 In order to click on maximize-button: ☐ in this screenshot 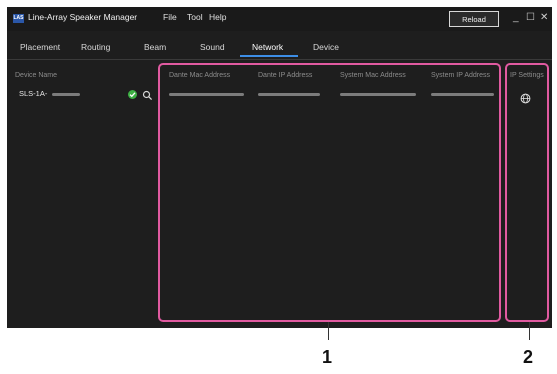, I will do `click(530, 18)`.